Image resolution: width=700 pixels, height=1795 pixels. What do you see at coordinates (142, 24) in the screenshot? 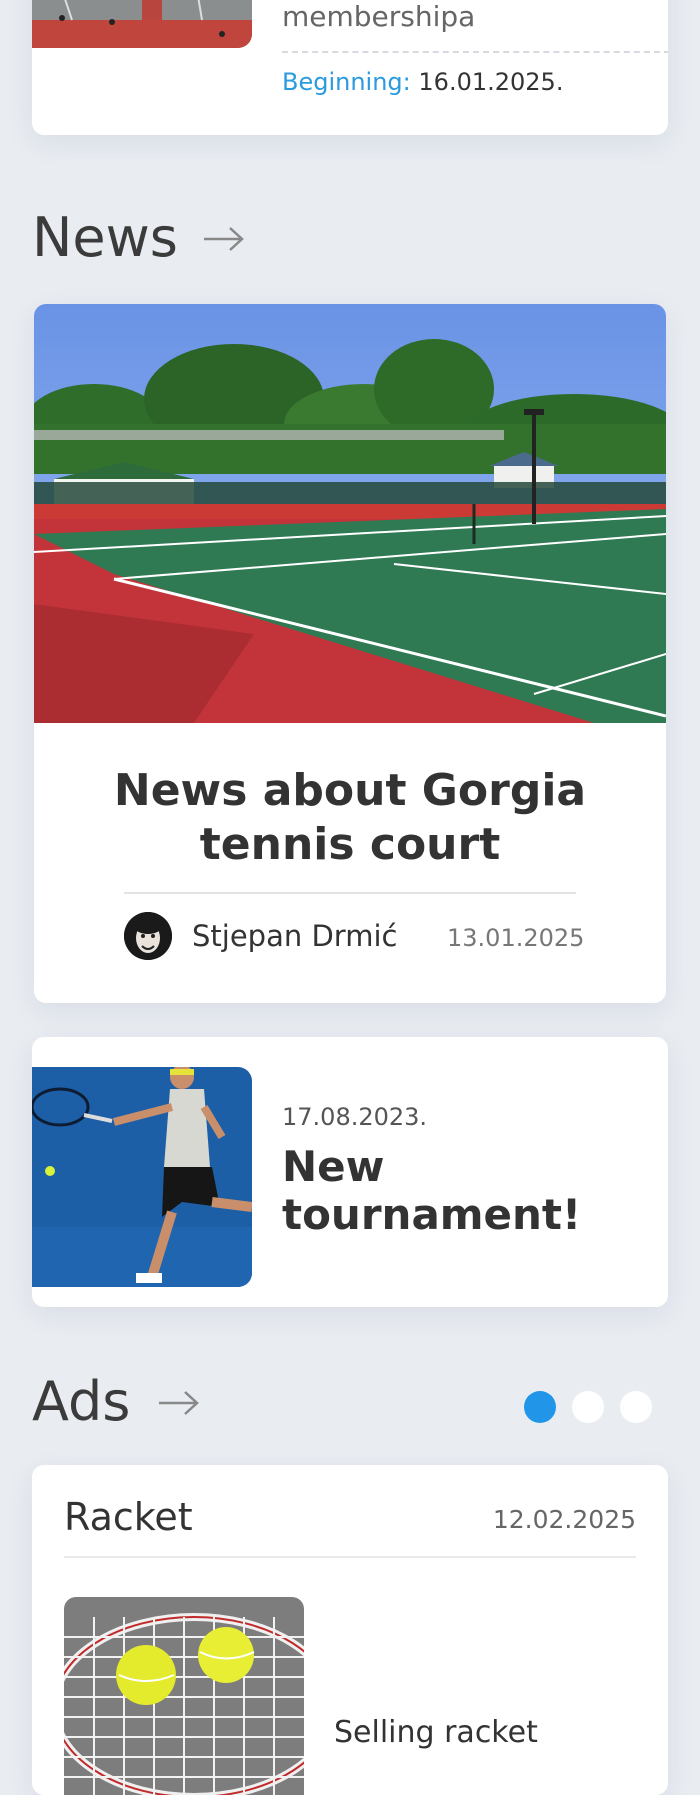
I see `membership-image` at bounding box center [142, 24].